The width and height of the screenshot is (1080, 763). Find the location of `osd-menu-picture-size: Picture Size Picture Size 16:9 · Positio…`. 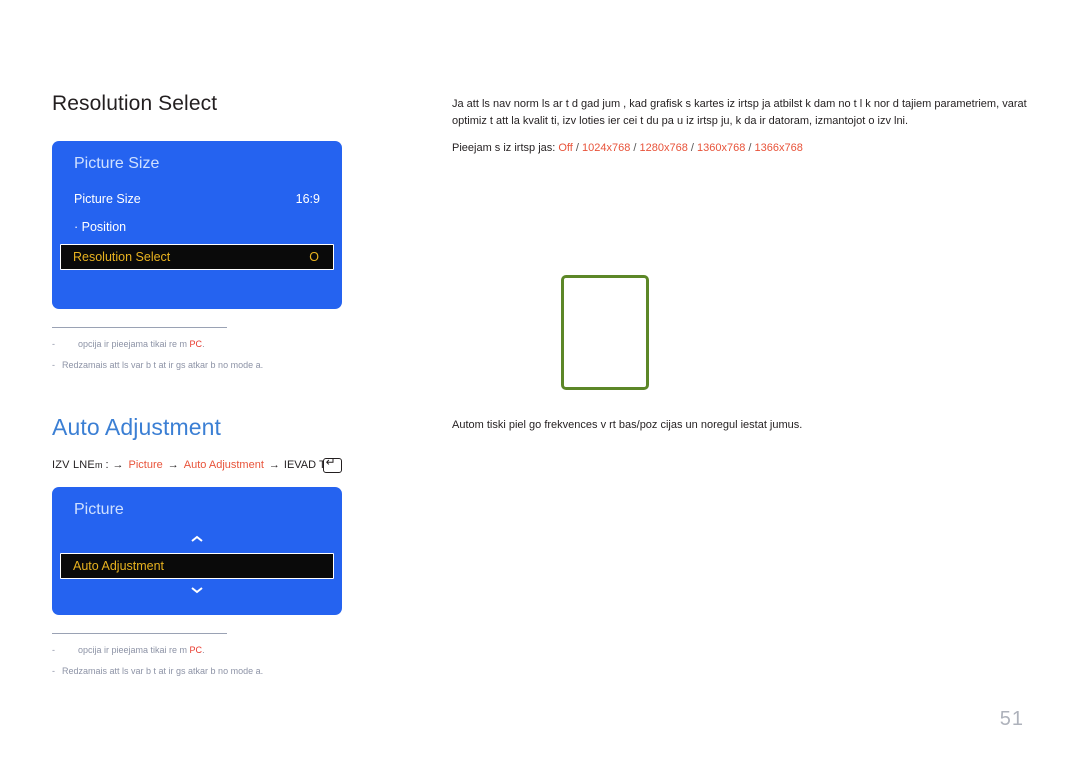

osd-menu-picture-size: Picture Size Picture Size 16:9 · Positio… is located at coordinates (197, 225).